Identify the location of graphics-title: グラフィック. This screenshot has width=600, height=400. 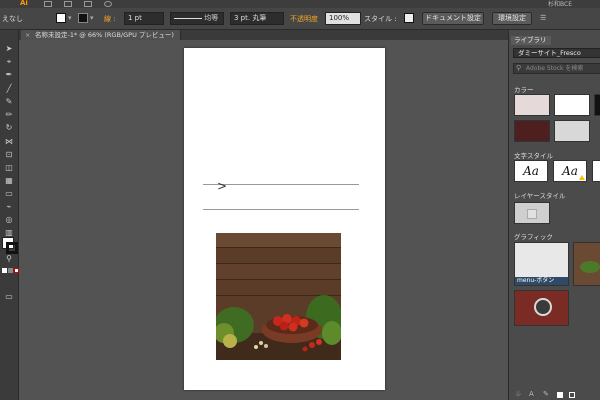
(533, 237).